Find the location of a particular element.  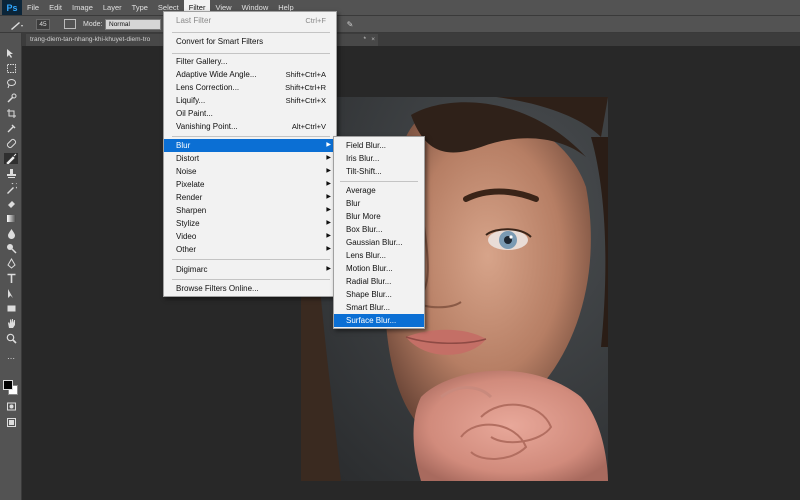

marquee-tool-icon is located at coordinates (11, 68).